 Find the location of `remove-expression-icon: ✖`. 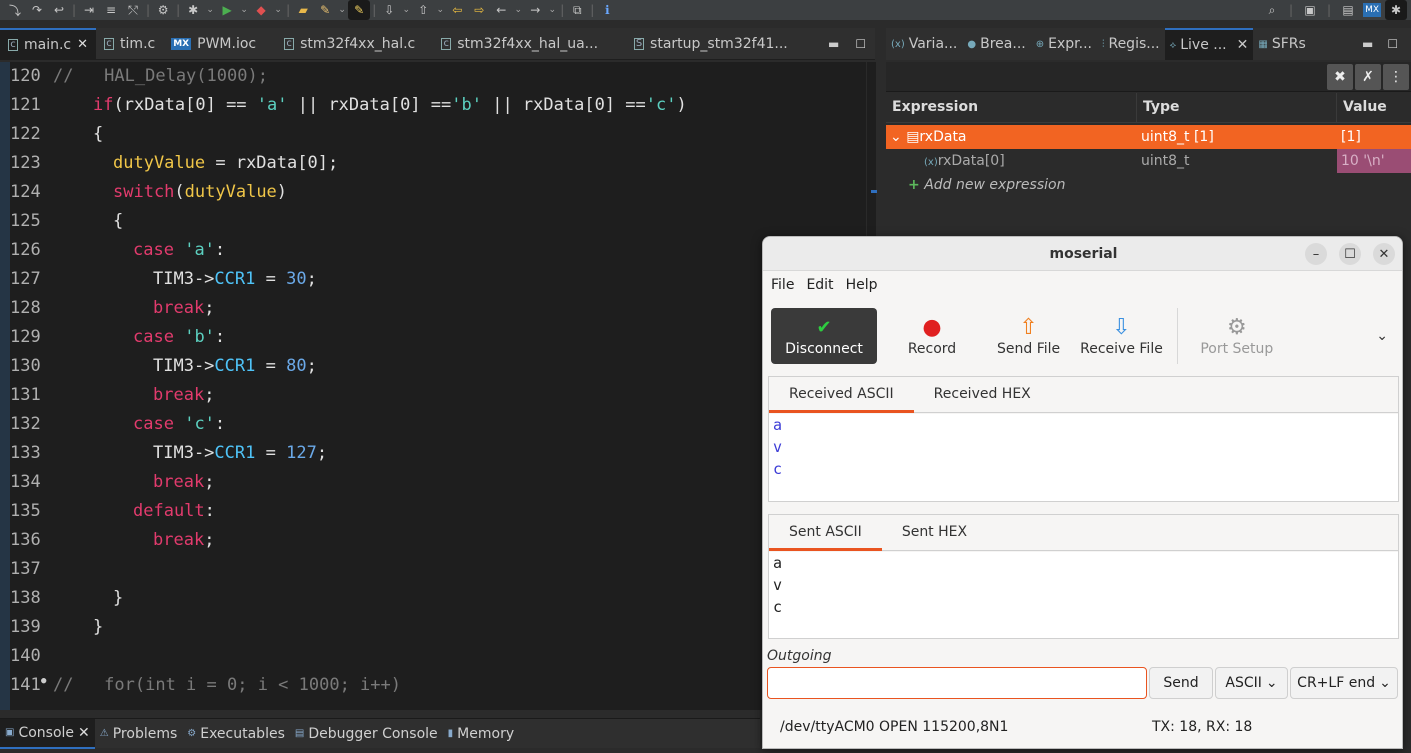

remove-expression-icon: ✖ is located at coordinates (1340, 77).